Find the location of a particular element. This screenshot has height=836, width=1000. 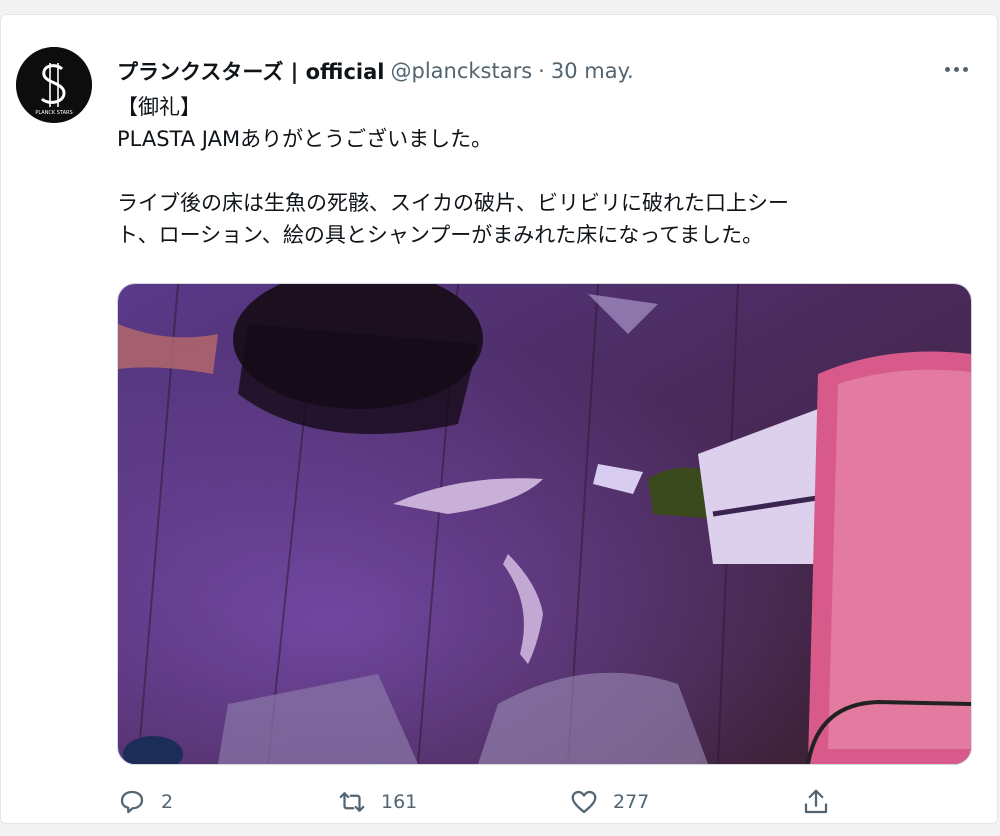

share-icon is located at coordinates (816, 801).